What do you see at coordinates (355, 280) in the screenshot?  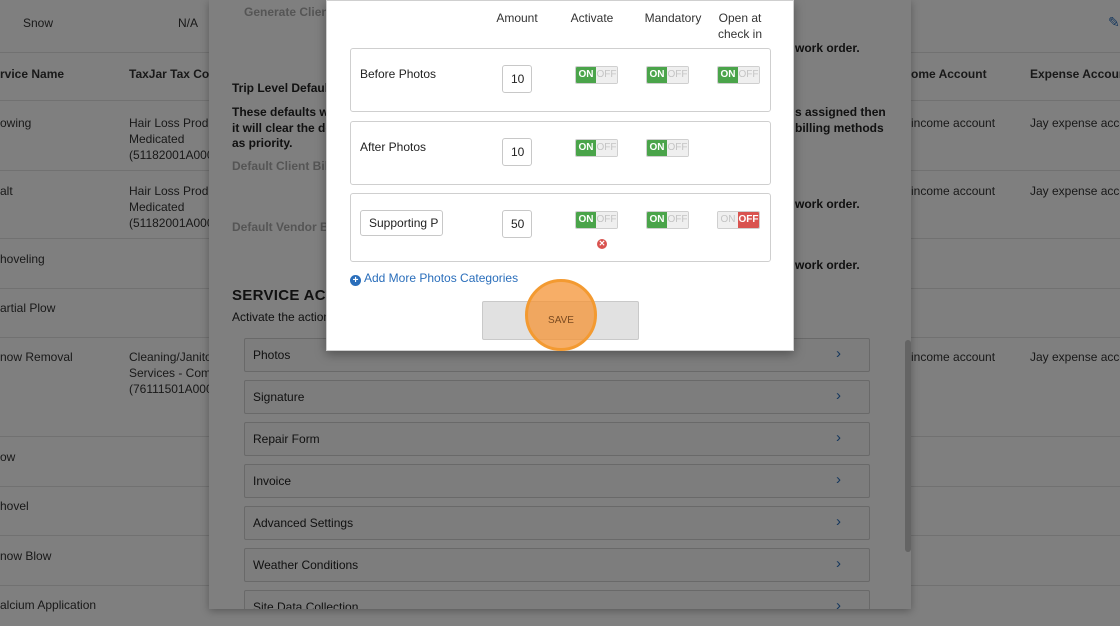 I see `plus-circle-icon: +` at bounding box center [355, 280].